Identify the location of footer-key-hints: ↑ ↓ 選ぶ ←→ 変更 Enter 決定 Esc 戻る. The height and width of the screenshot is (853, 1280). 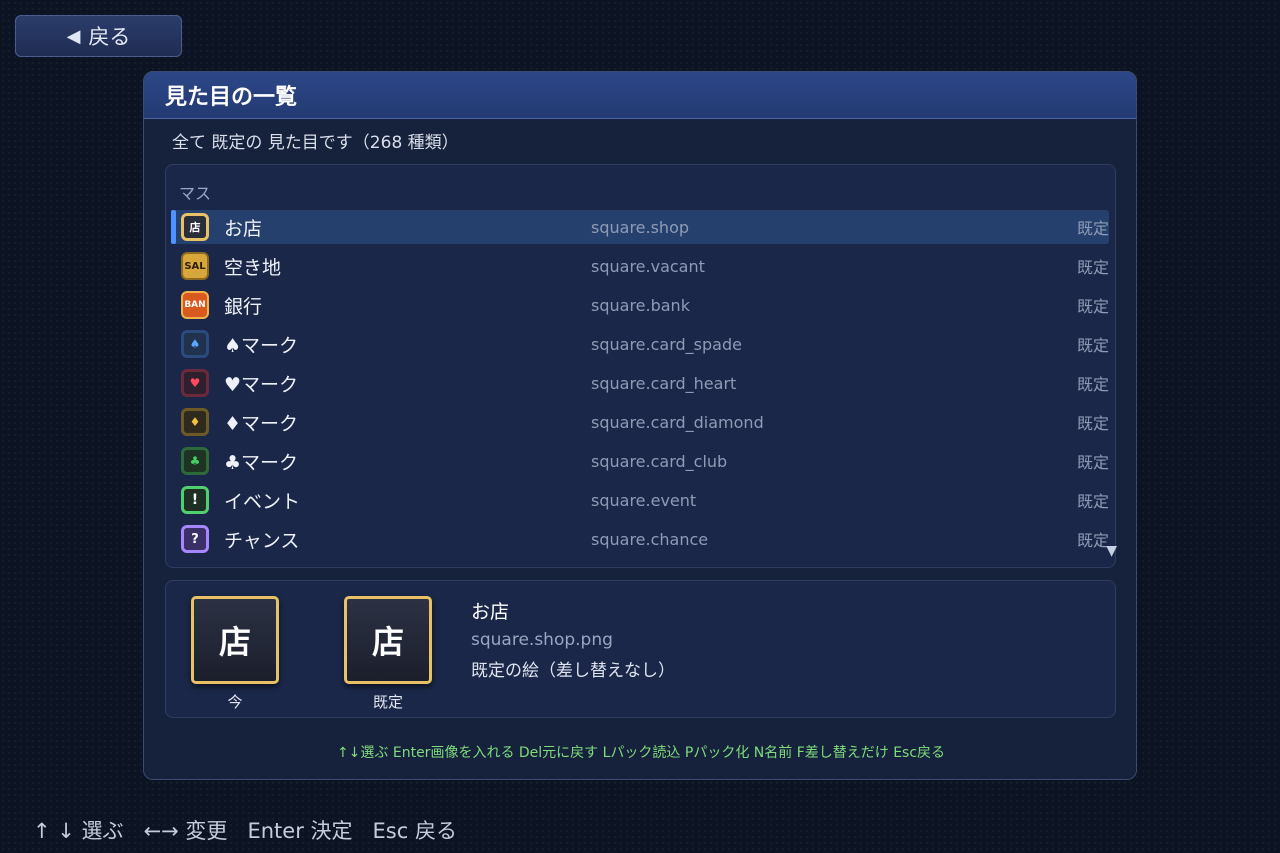
(245, 831).